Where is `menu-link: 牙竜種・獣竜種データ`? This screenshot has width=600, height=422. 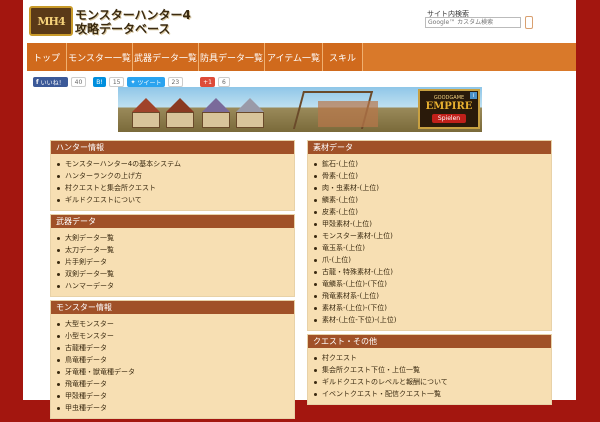 menu-link: 牙竜種・獣竜種データ is located at coordinates (175, 372).